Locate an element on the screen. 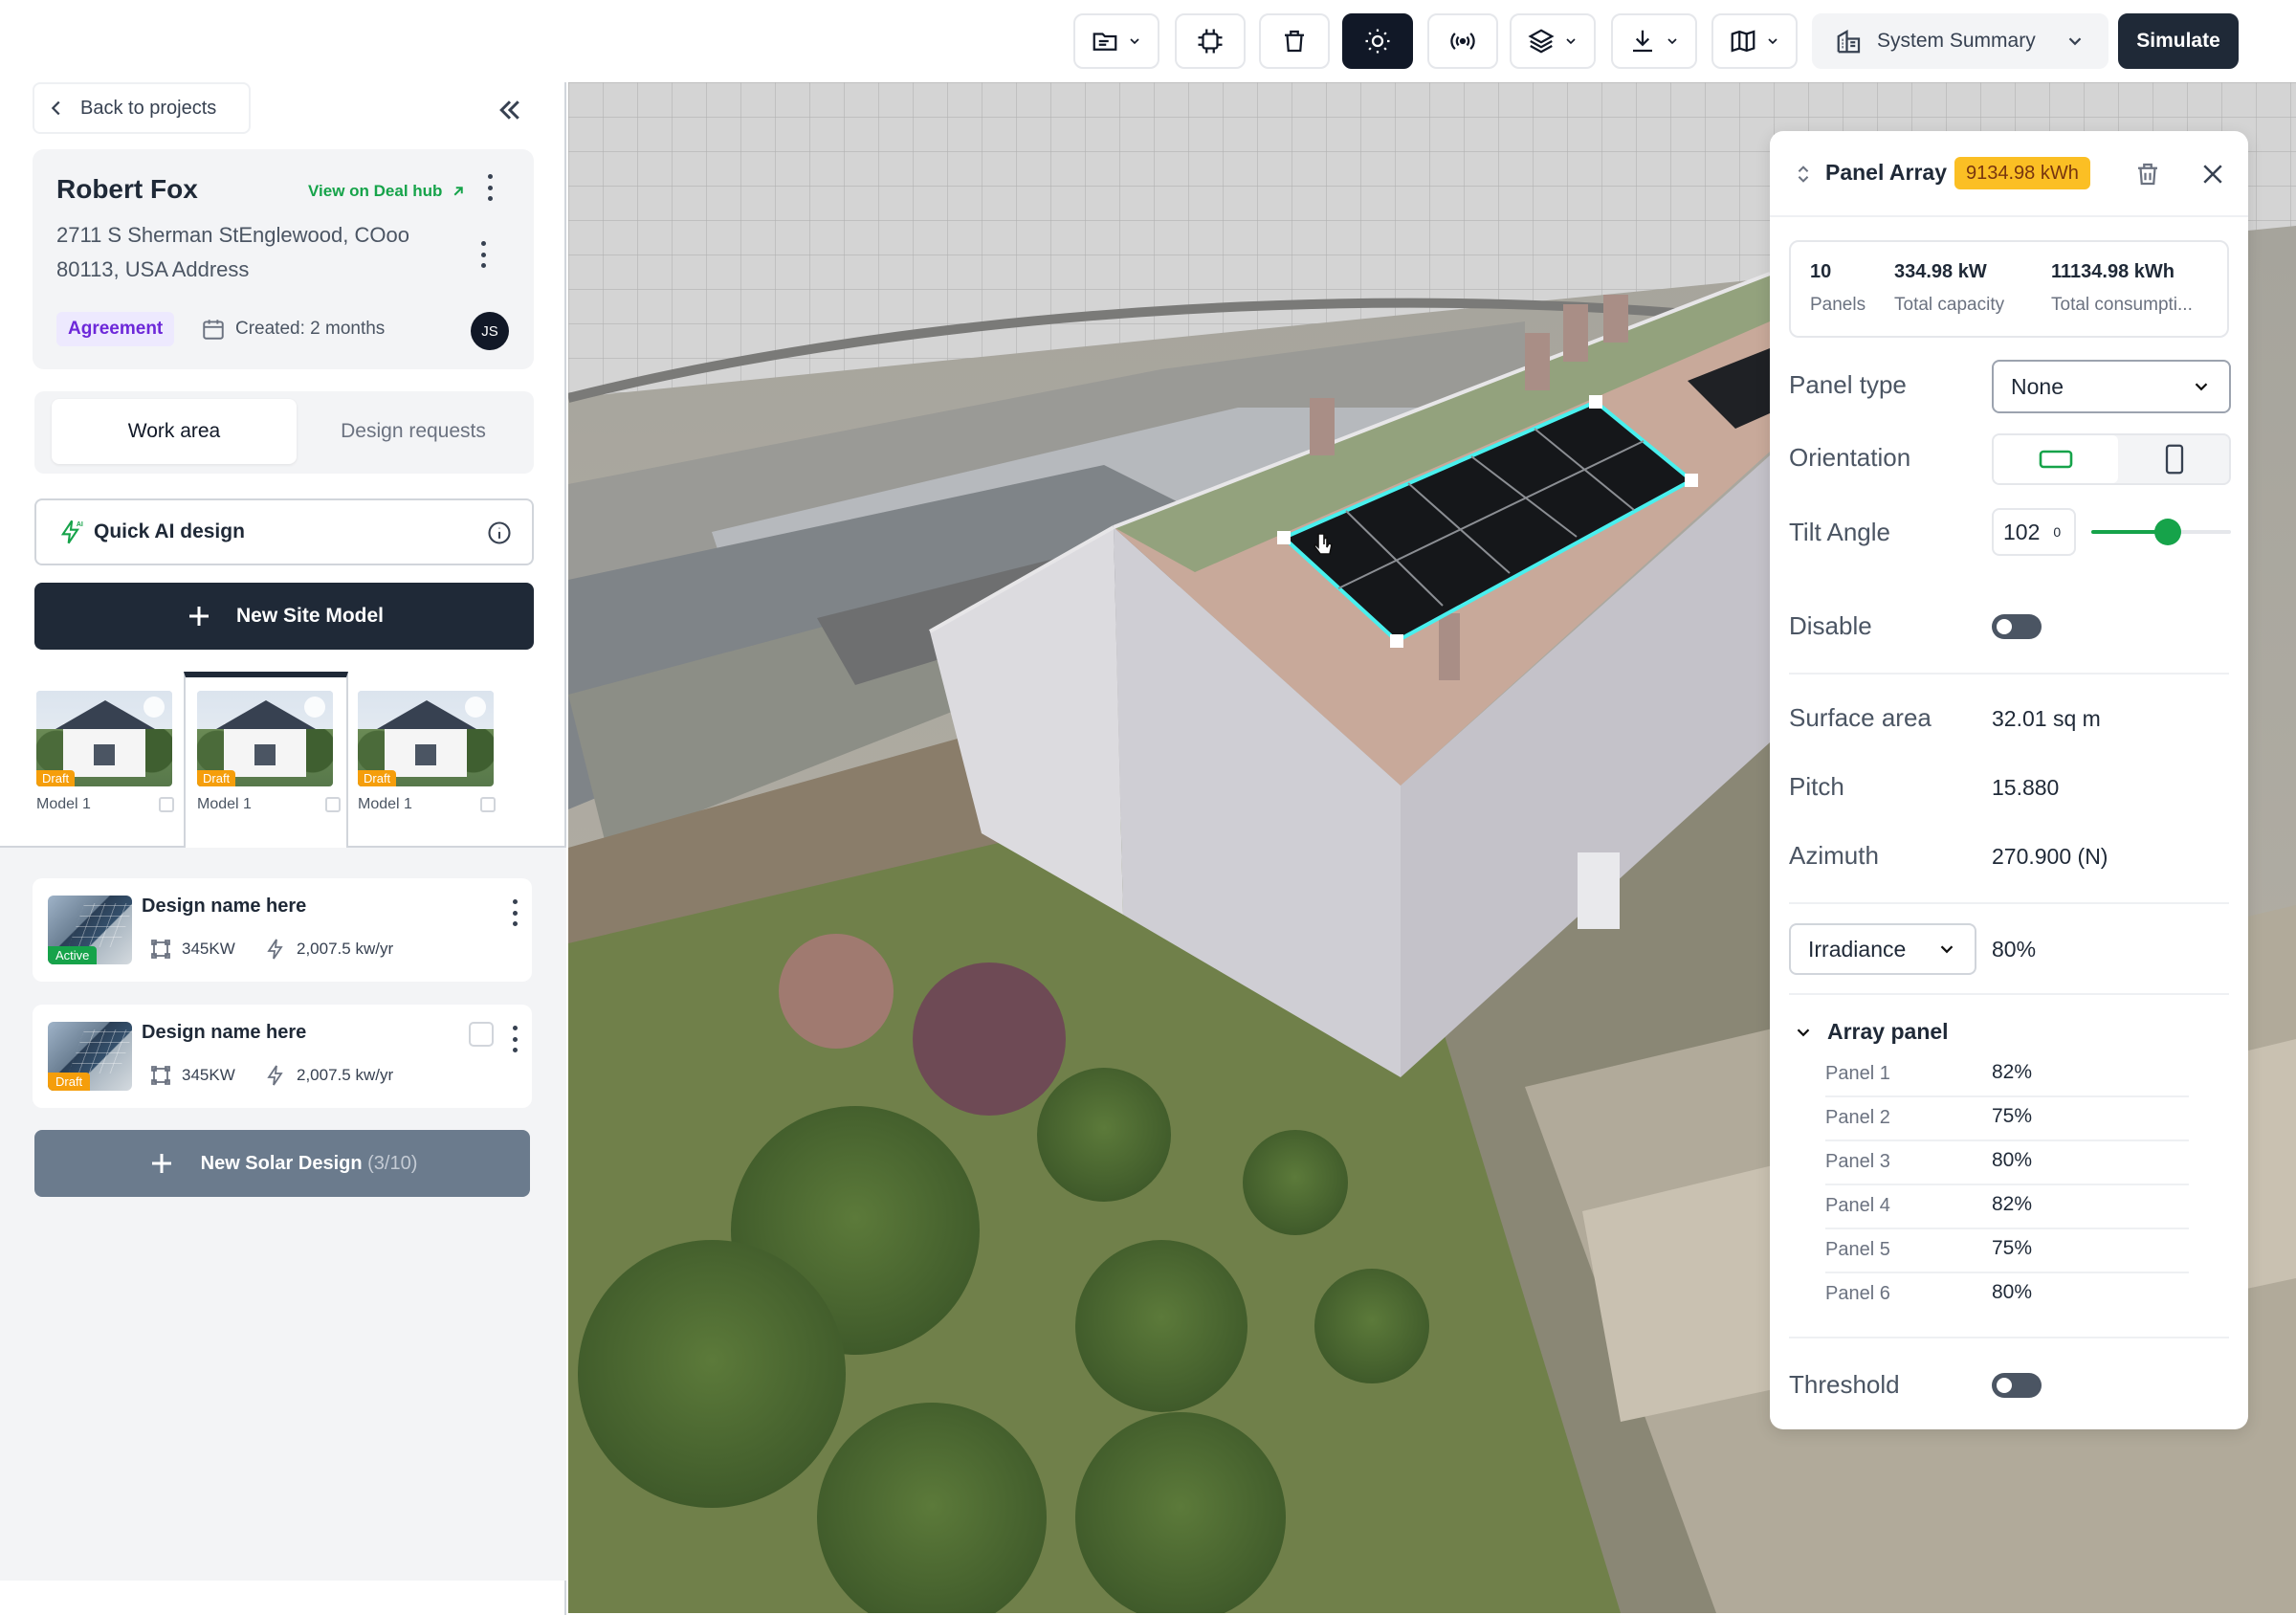  avatar: JS is located at coordinates (490, 331).